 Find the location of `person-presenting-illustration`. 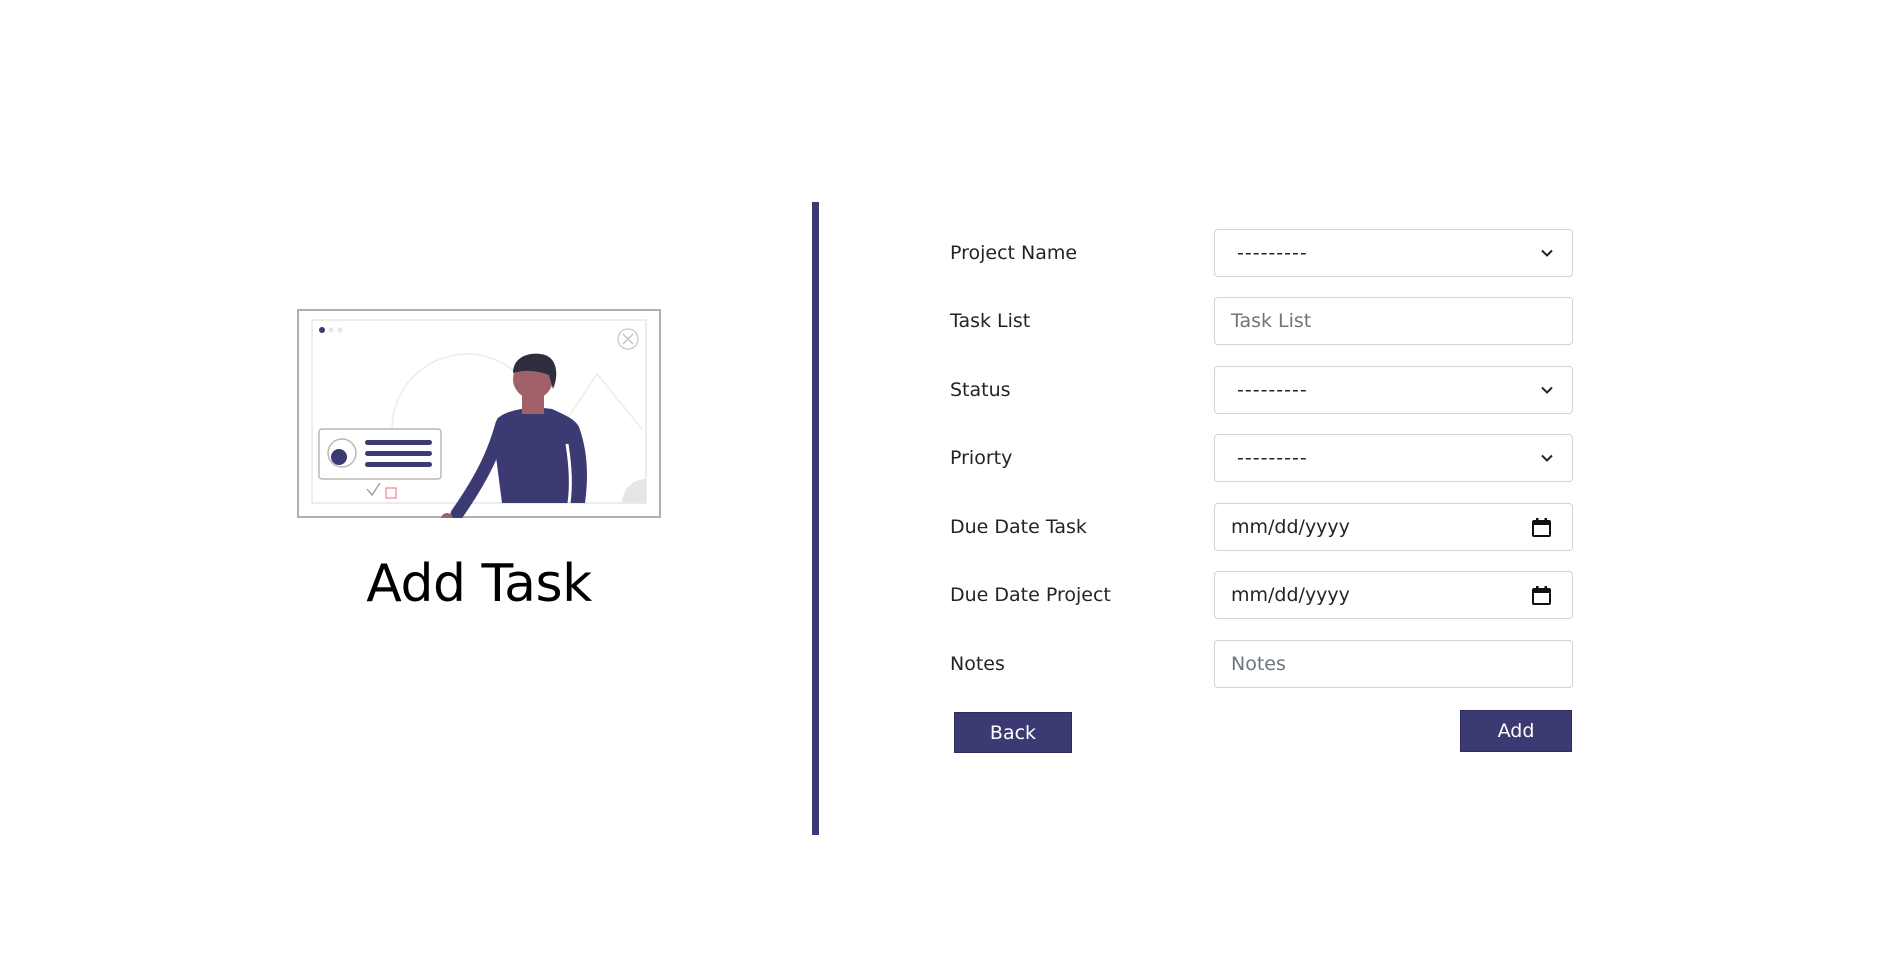

person-presenting-illustration is located at coordinates (479, 413).